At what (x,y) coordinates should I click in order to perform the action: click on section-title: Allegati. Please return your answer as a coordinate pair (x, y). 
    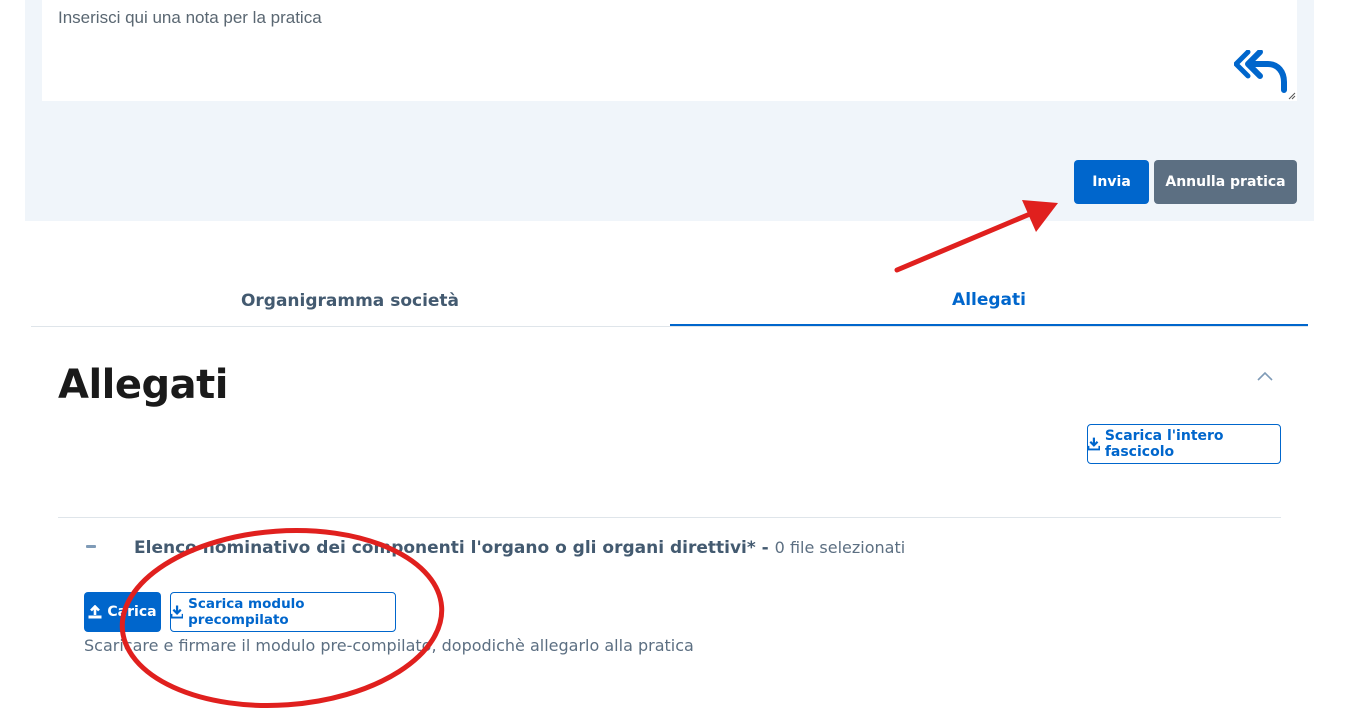
    Looking at the image, I should click on (143, 385).